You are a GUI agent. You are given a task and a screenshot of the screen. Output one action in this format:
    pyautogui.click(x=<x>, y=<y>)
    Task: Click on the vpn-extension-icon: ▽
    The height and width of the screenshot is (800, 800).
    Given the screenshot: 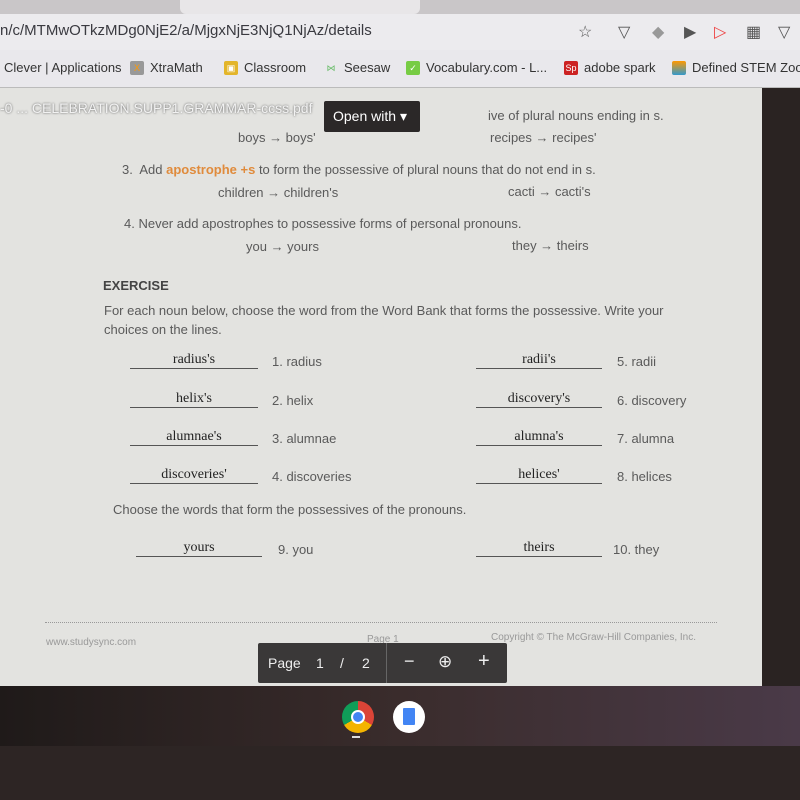 What is the action you would take?
    pyautogui.click(x=784, y=32)
    